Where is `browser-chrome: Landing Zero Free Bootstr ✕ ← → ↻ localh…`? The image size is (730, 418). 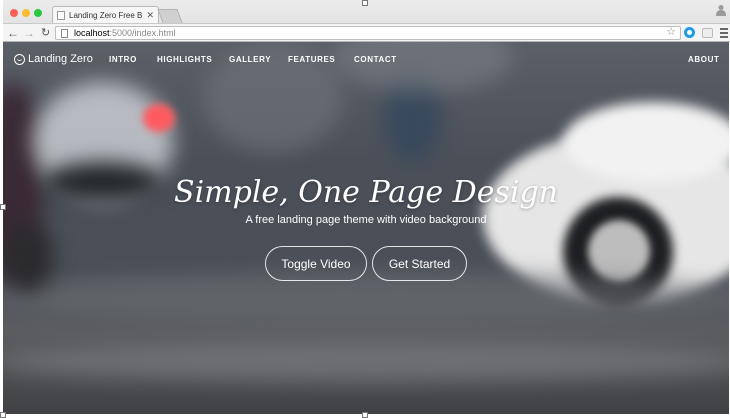
browser-chrome: Landing Zero Free Bootstr ✕ ← → ↻ localh… is located at coordinates (365, 21).